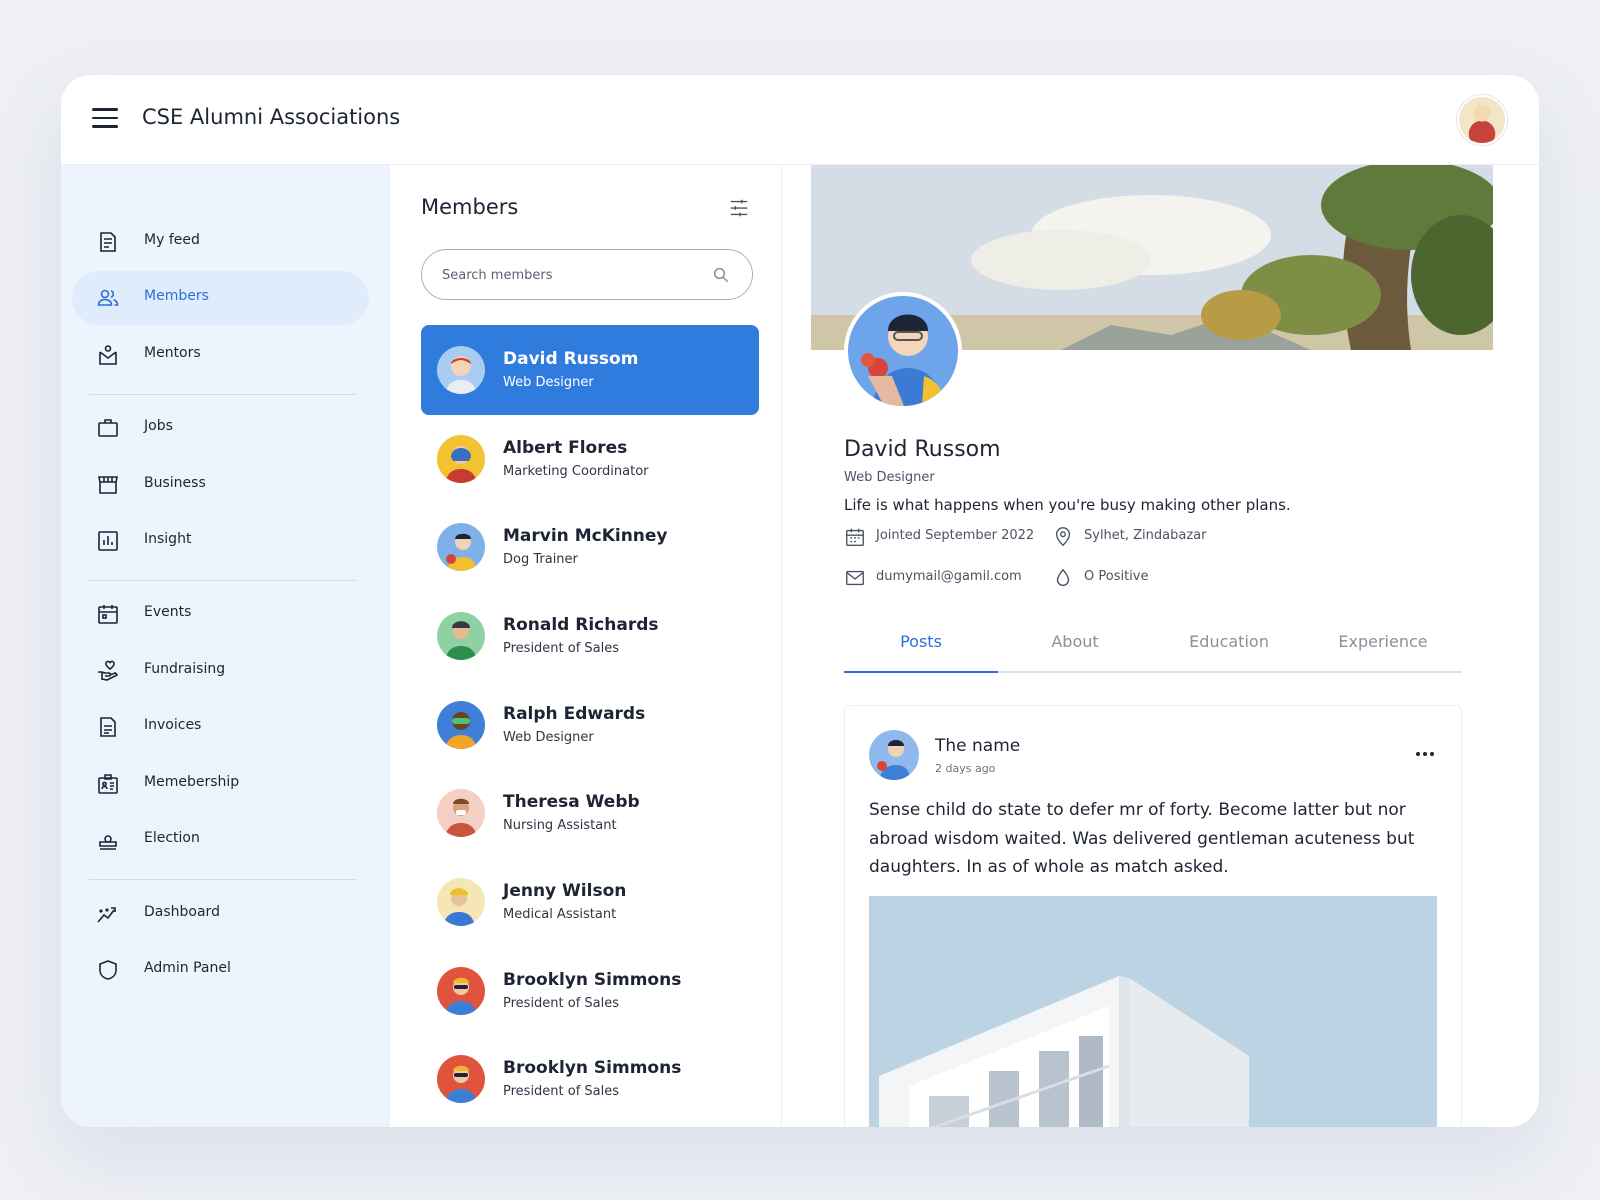 This screenshot has height=1200, width=1600. Describe the element at coordinates (977, 746) in the screenshot. I see `post-author-name: The name` at that location.